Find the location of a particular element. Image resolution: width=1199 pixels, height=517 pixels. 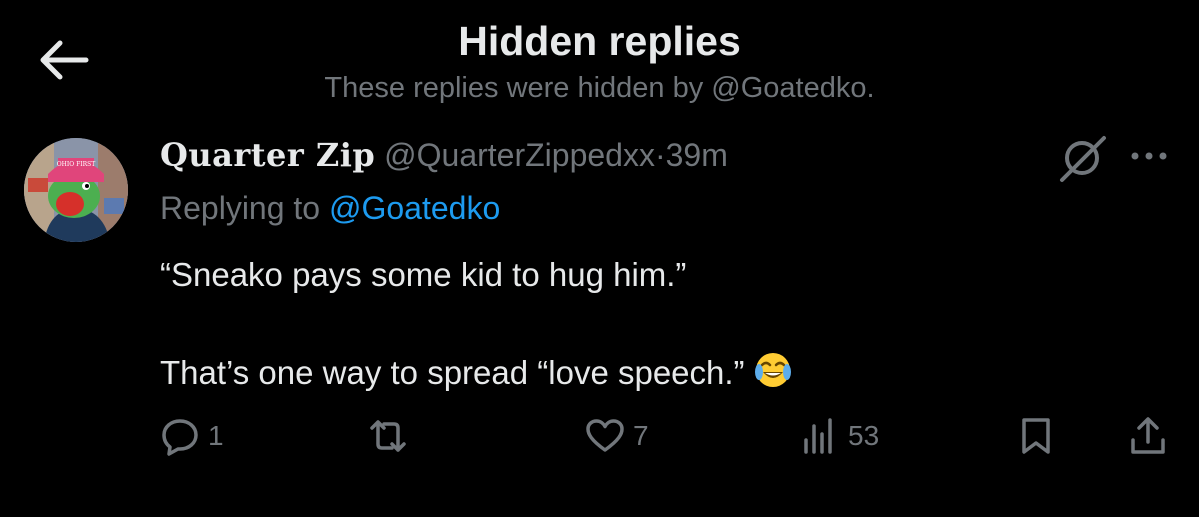

hidden-reply-icon is located at coordinates (1083, 159).